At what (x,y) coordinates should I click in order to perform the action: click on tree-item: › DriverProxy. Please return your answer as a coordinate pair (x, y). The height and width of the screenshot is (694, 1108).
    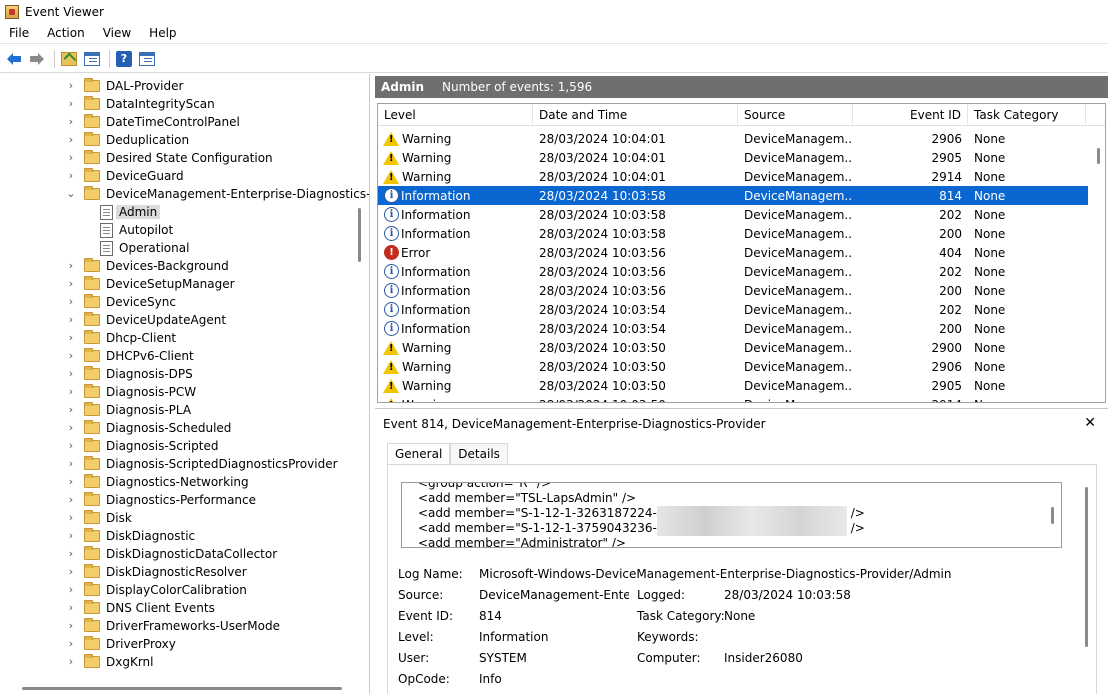
    Looking at the image, I should click on (121, 644).